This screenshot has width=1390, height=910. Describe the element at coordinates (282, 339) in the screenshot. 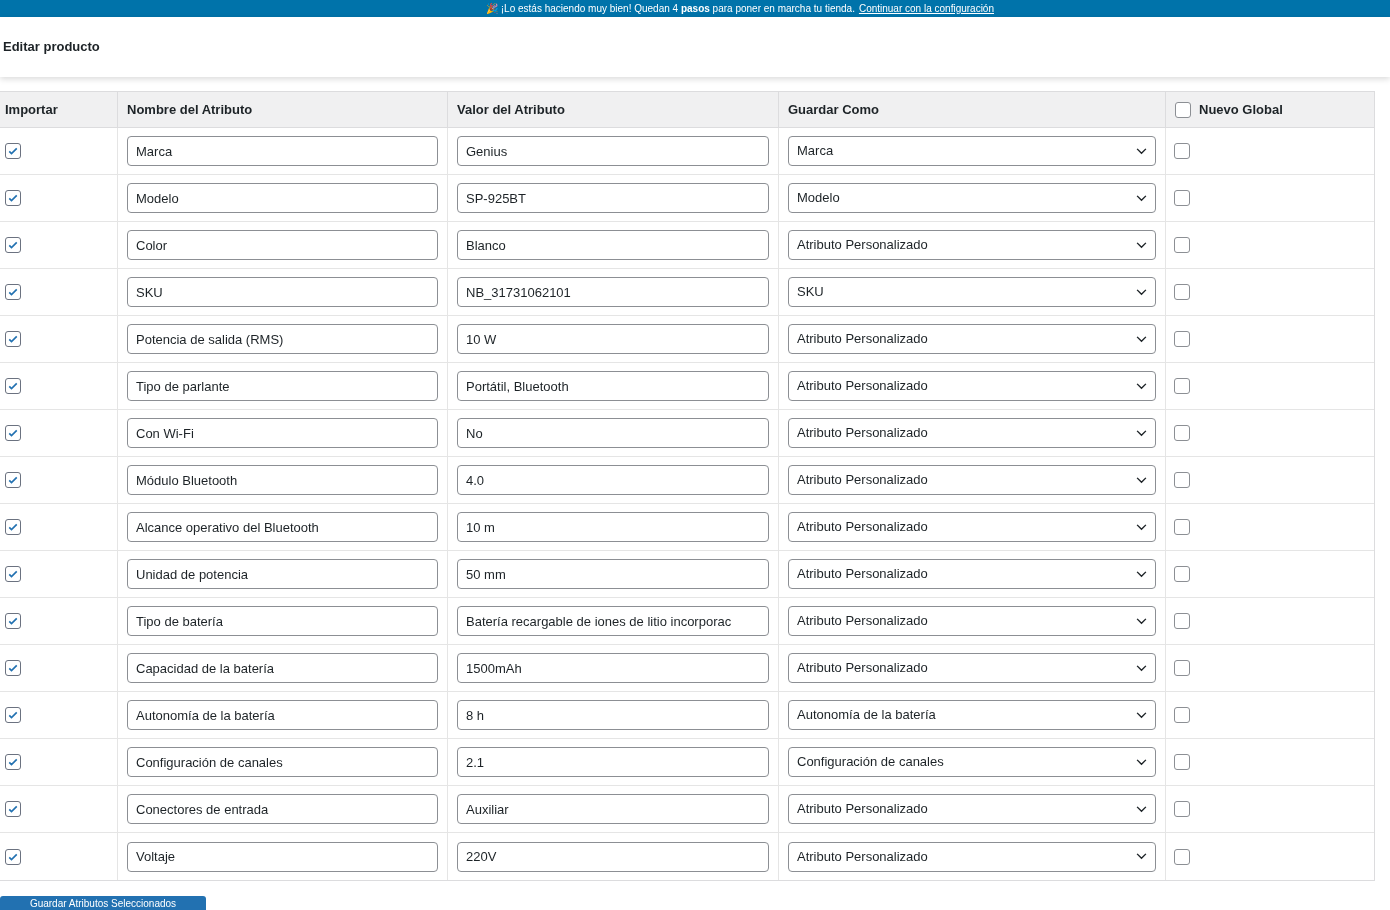

I see `input-field: Potencia de salida (RMS)` at that location.